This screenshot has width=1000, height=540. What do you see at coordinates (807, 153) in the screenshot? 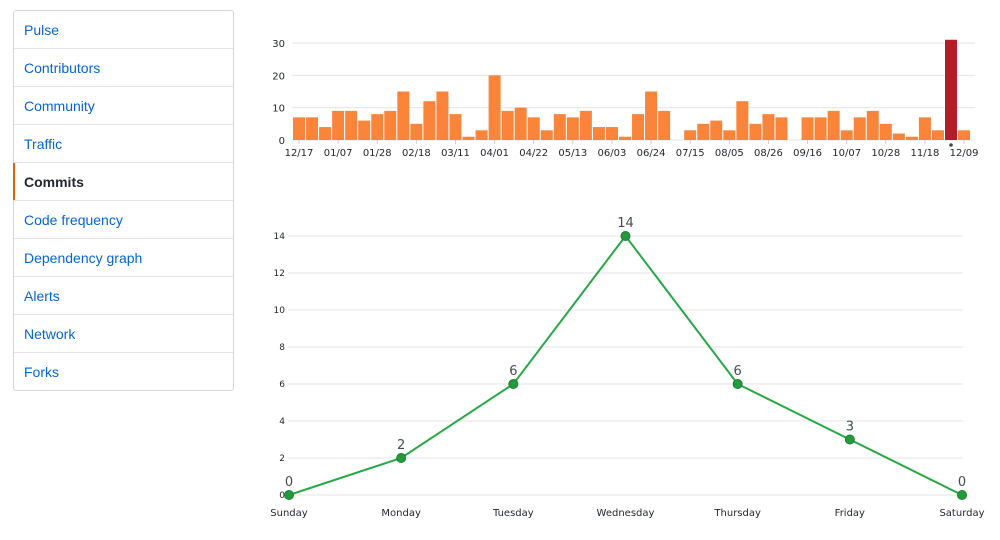
I see `bar-x-tick-label: 09/16` at bounding box center [807, 153].